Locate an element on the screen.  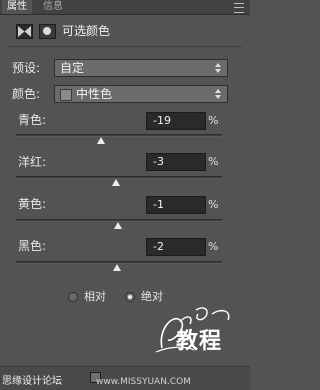
cyan-slider-track is located at coordinates (119, 135).